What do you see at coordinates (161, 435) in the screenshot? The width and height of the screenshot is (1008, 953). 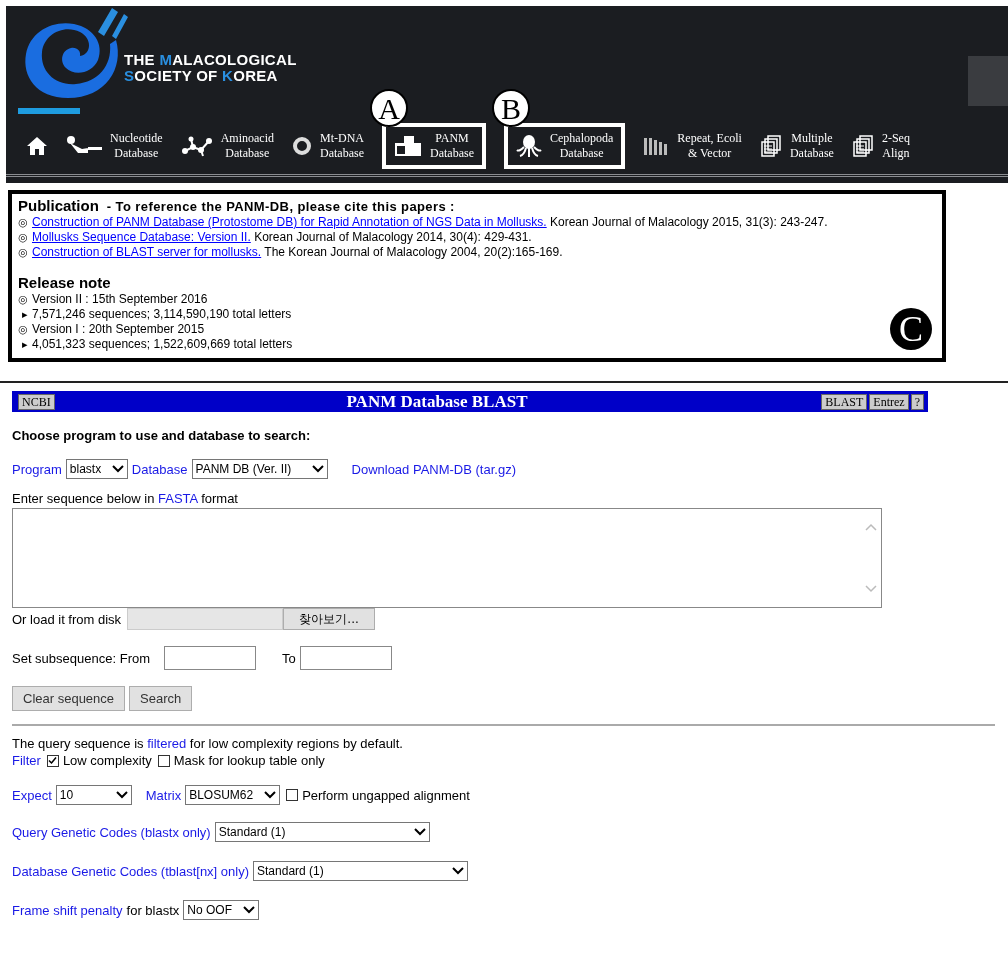 I see `intro-text: Choose program to use and database to search:` at bounding box center [161, 435].